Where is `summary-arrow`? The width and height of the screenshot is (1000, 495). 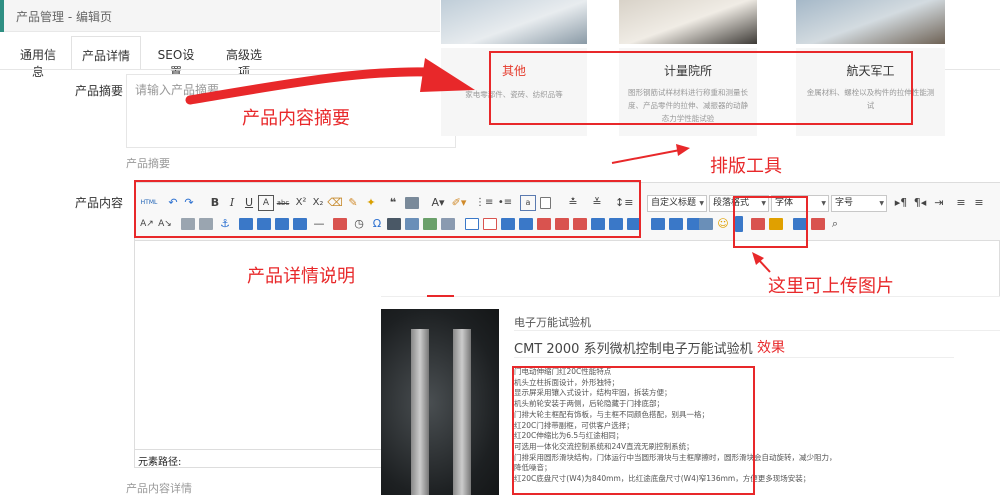
summary-arrow is located at coordinates (310, 86).